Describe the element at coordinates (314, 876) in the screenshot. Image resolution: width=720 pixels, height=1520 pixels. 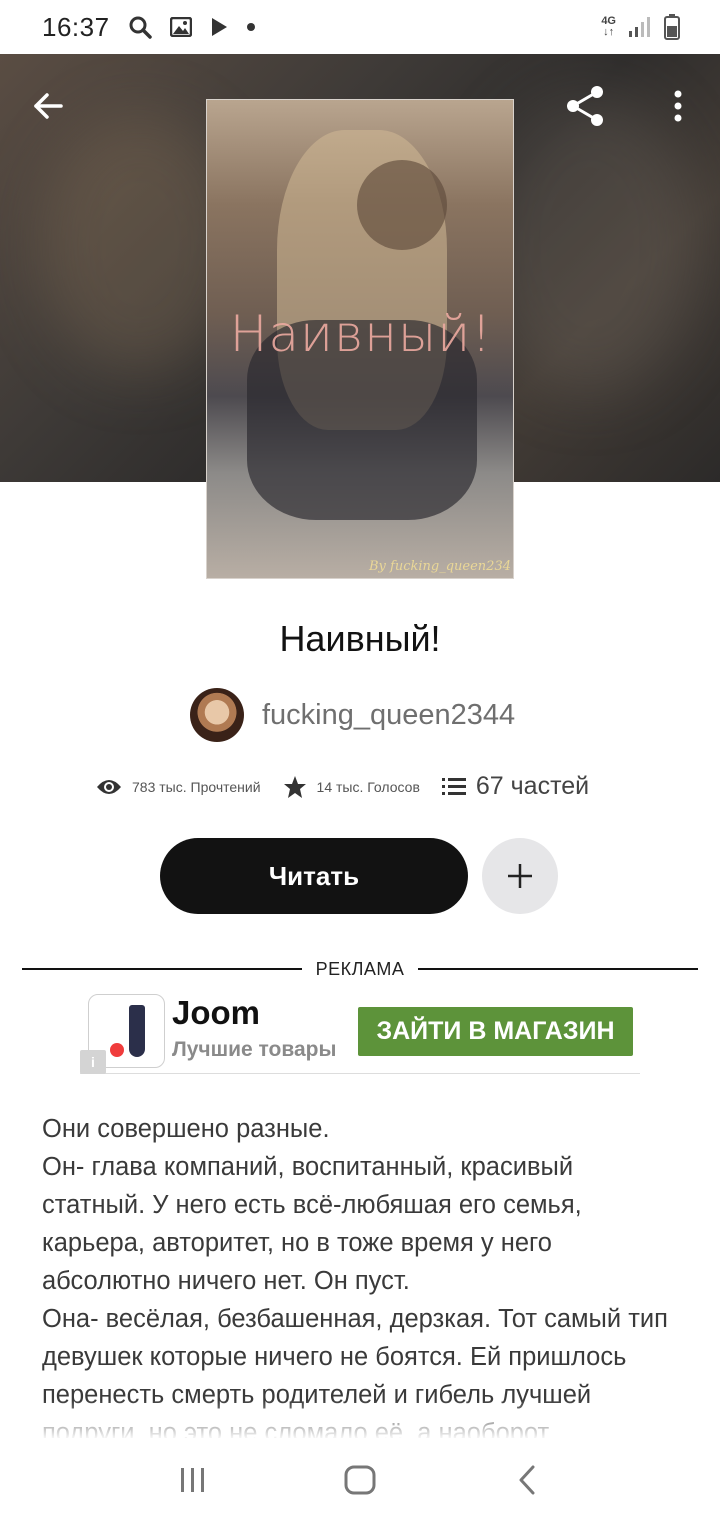
I see `read-button: Читать` at that location.